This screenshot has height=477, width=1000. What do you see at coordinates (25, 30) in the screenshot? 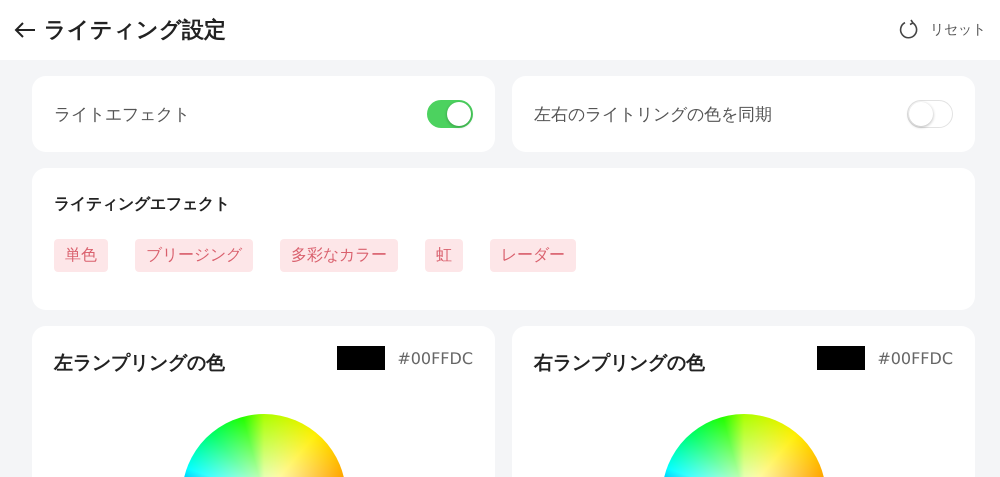
I see `back-arrow-icon` at bounding box center [25, 30].